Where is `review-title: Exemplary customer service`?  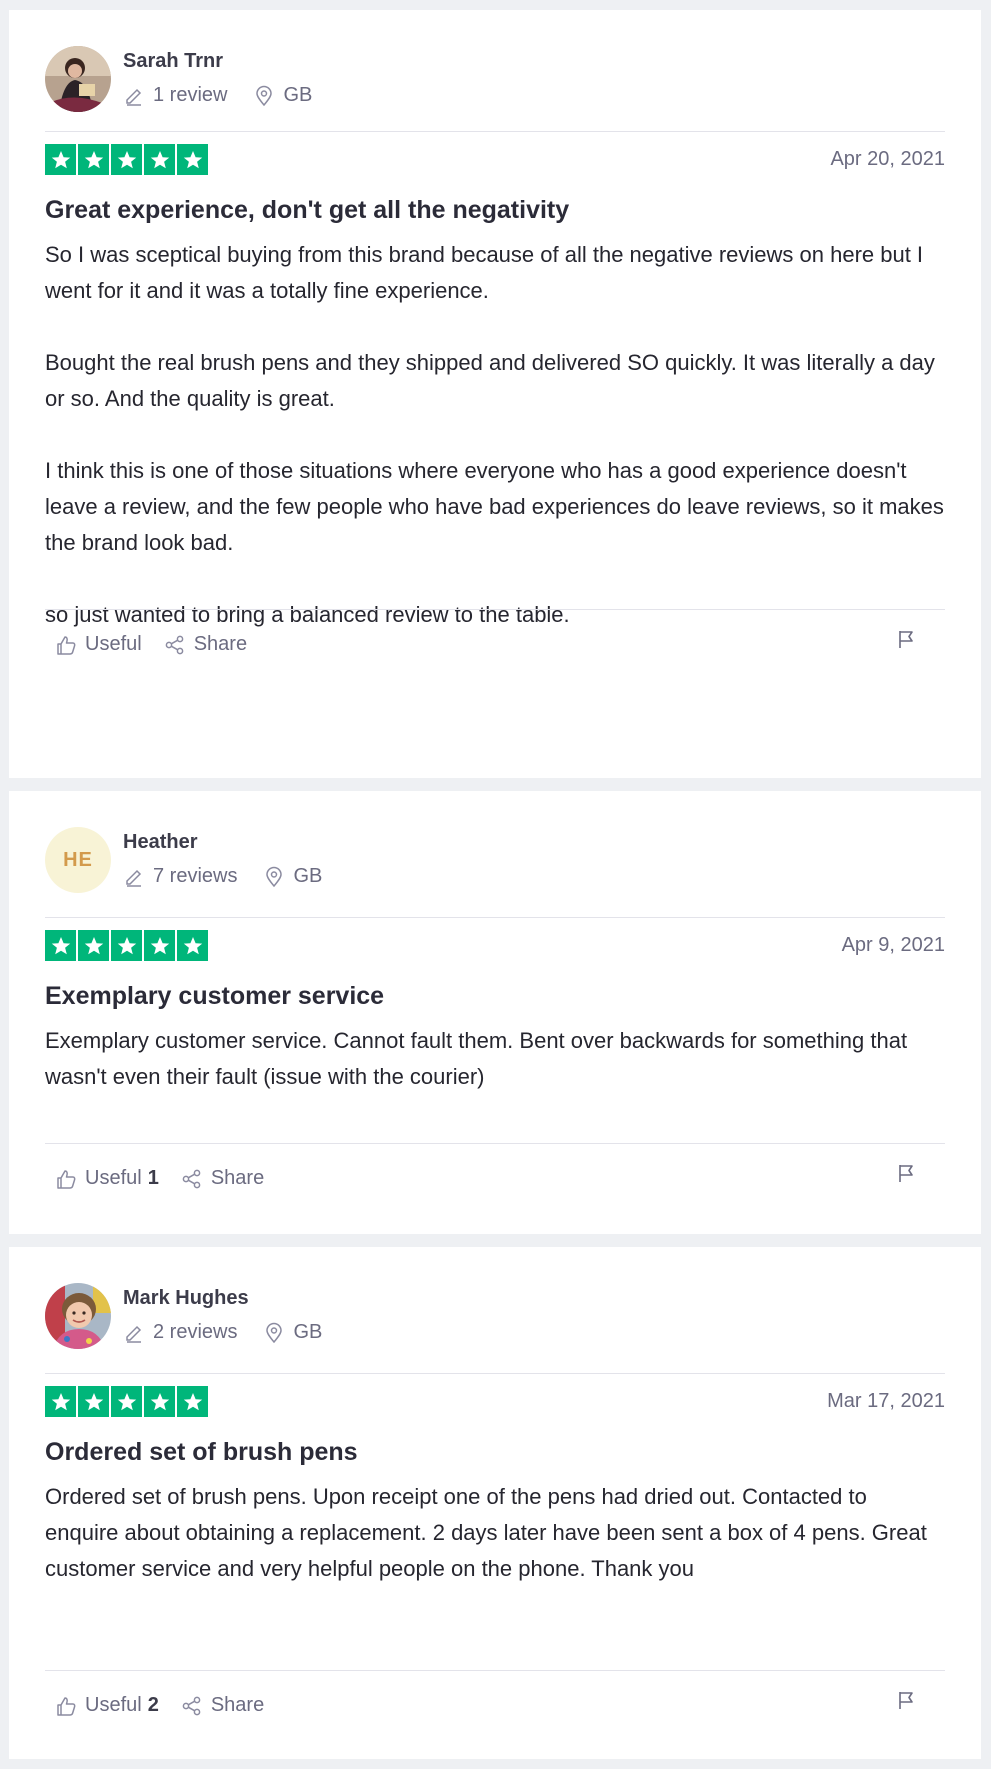
review-title: Exemplary customer service is located at coordinates (214, 996).